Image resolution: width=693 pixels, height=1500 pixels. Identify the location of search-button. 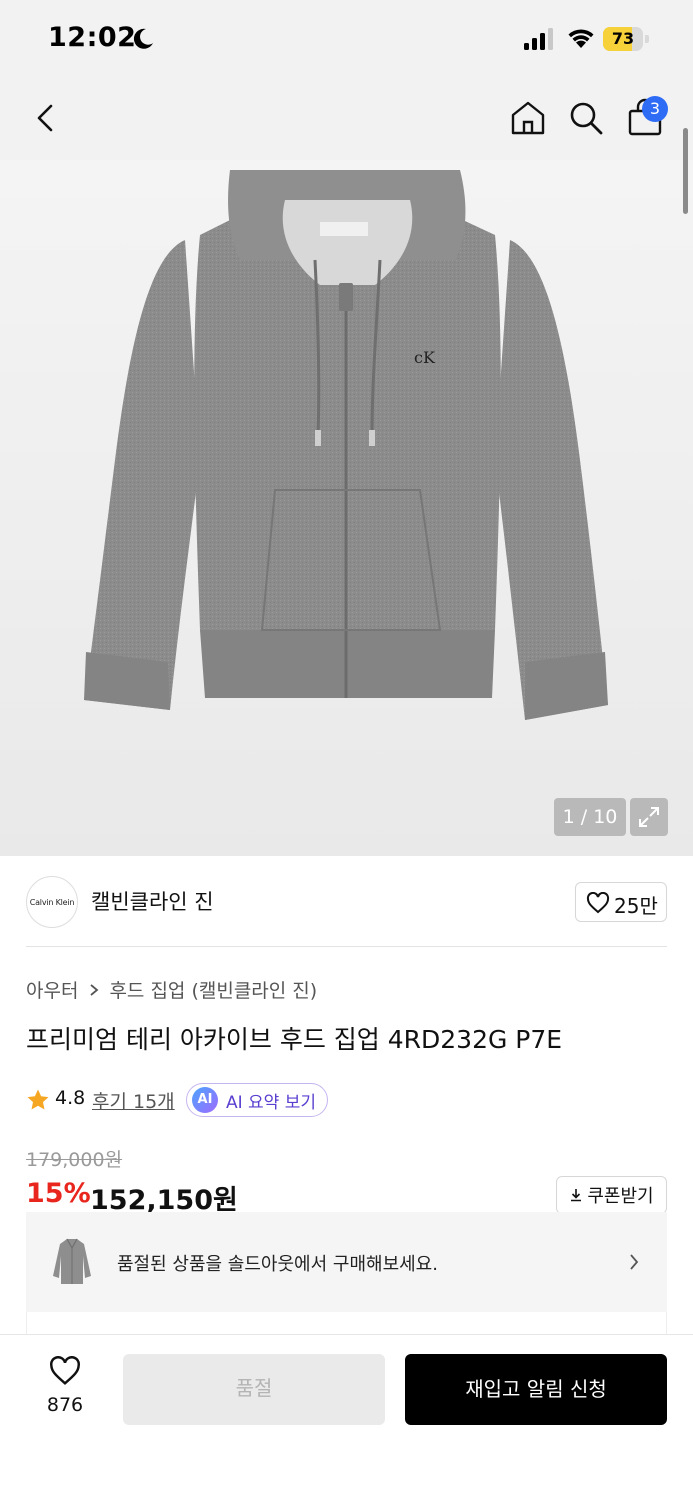
(586, 118).